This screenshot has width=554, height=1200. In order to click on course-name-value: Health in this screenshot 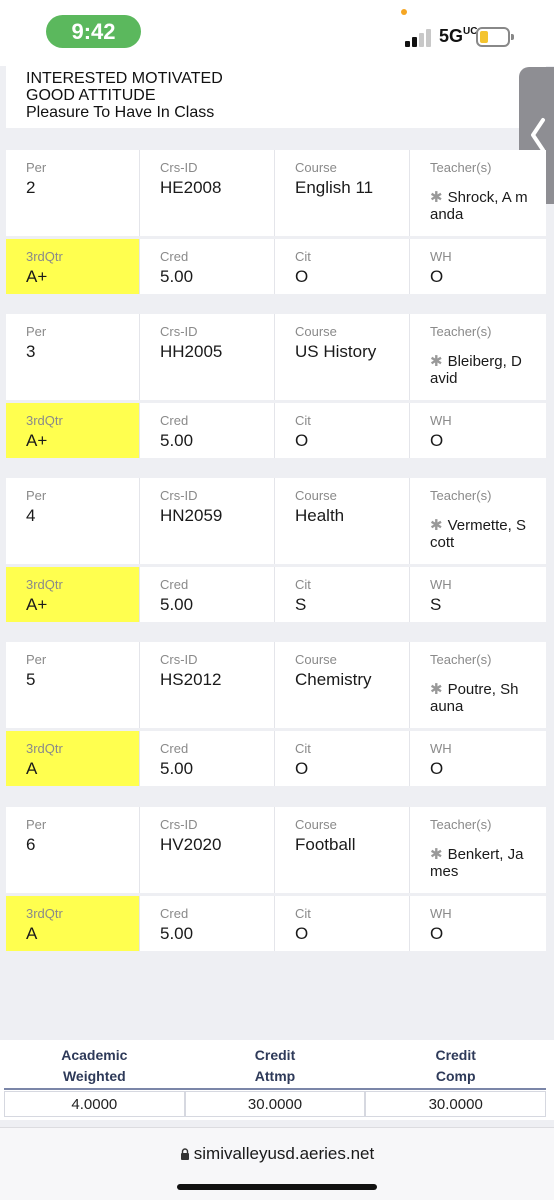, I will do `click(320, 515)`.